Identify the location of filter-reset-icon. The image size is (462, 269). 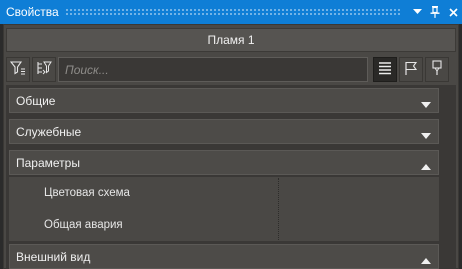
(44, 69).